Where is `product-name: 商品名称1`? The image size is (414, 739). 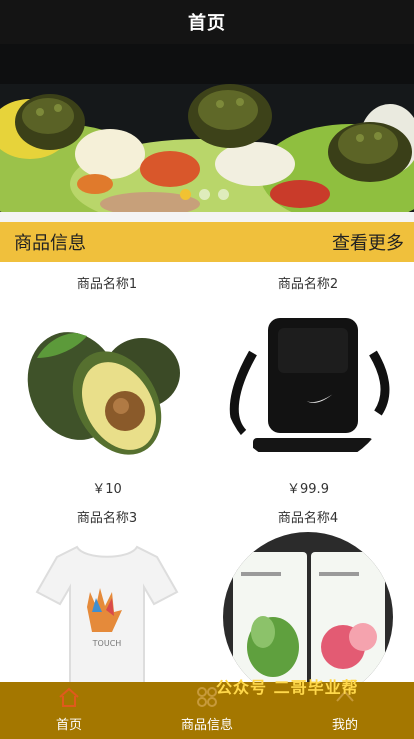
product-name: 商品名称1 is located at coordinates (107, 284).